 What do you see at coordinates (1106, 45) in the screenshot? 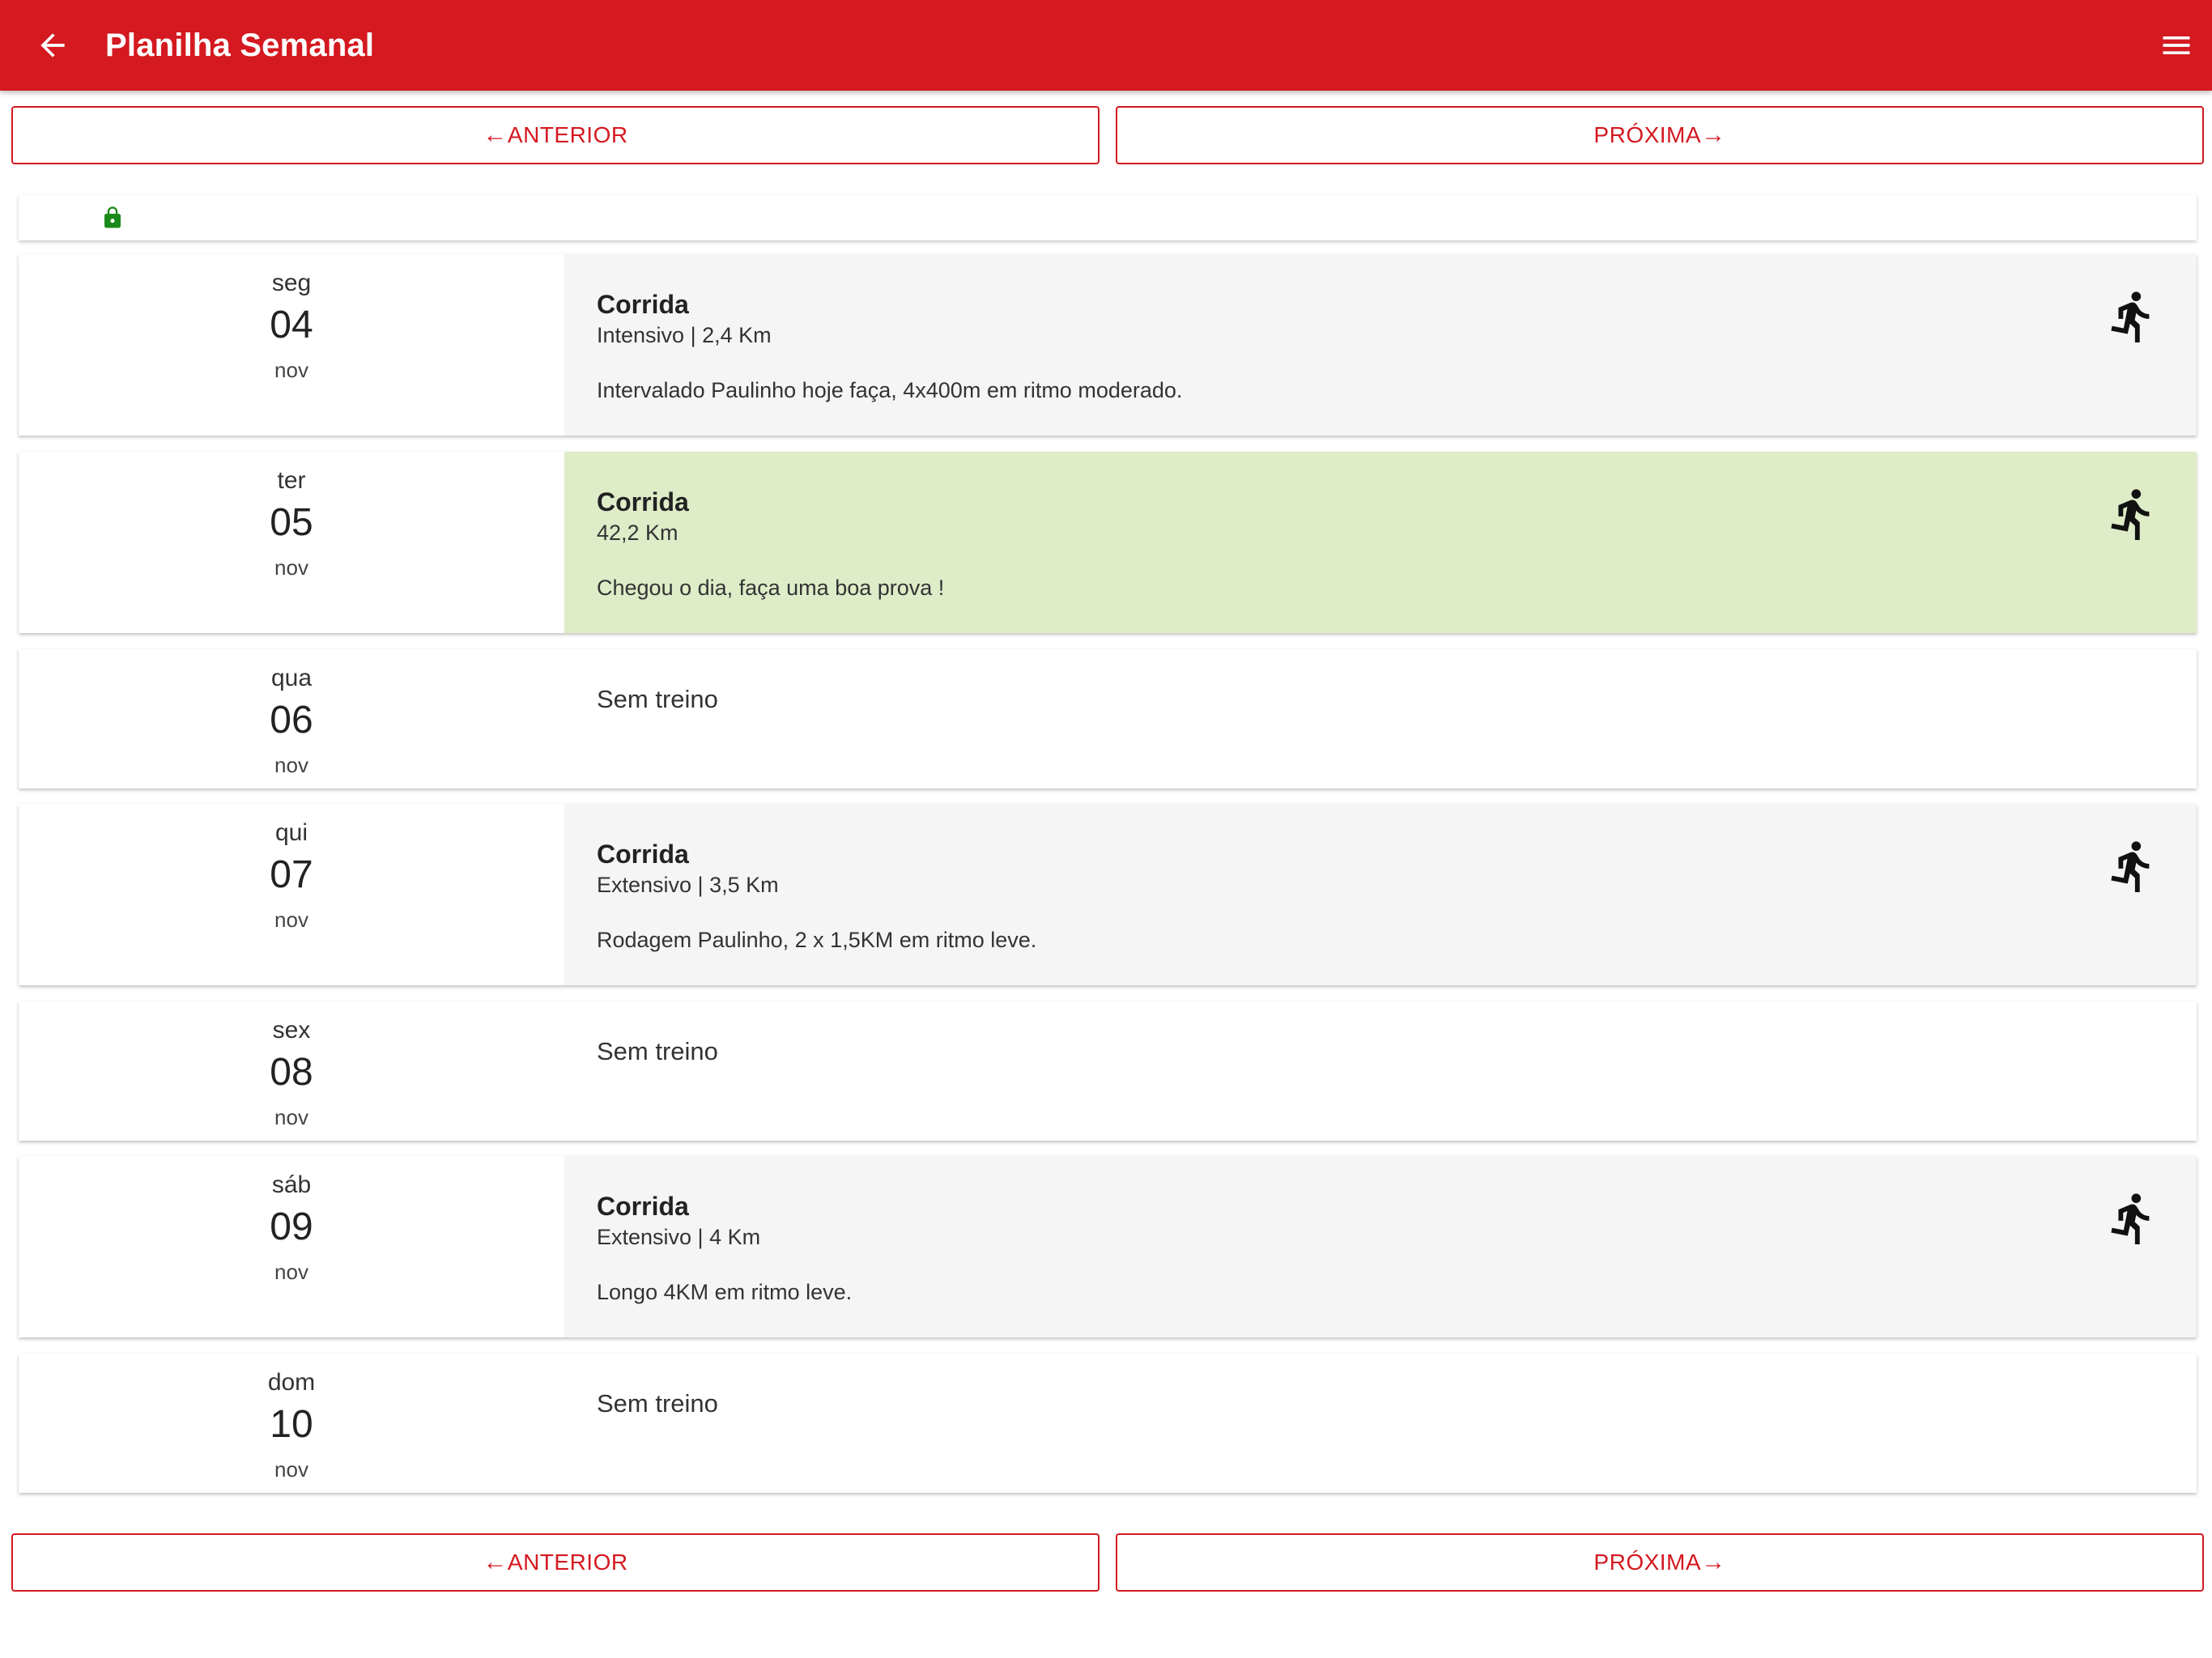
I see `app-bar: Planilha Semanal` at bounding box center [1106, 45].